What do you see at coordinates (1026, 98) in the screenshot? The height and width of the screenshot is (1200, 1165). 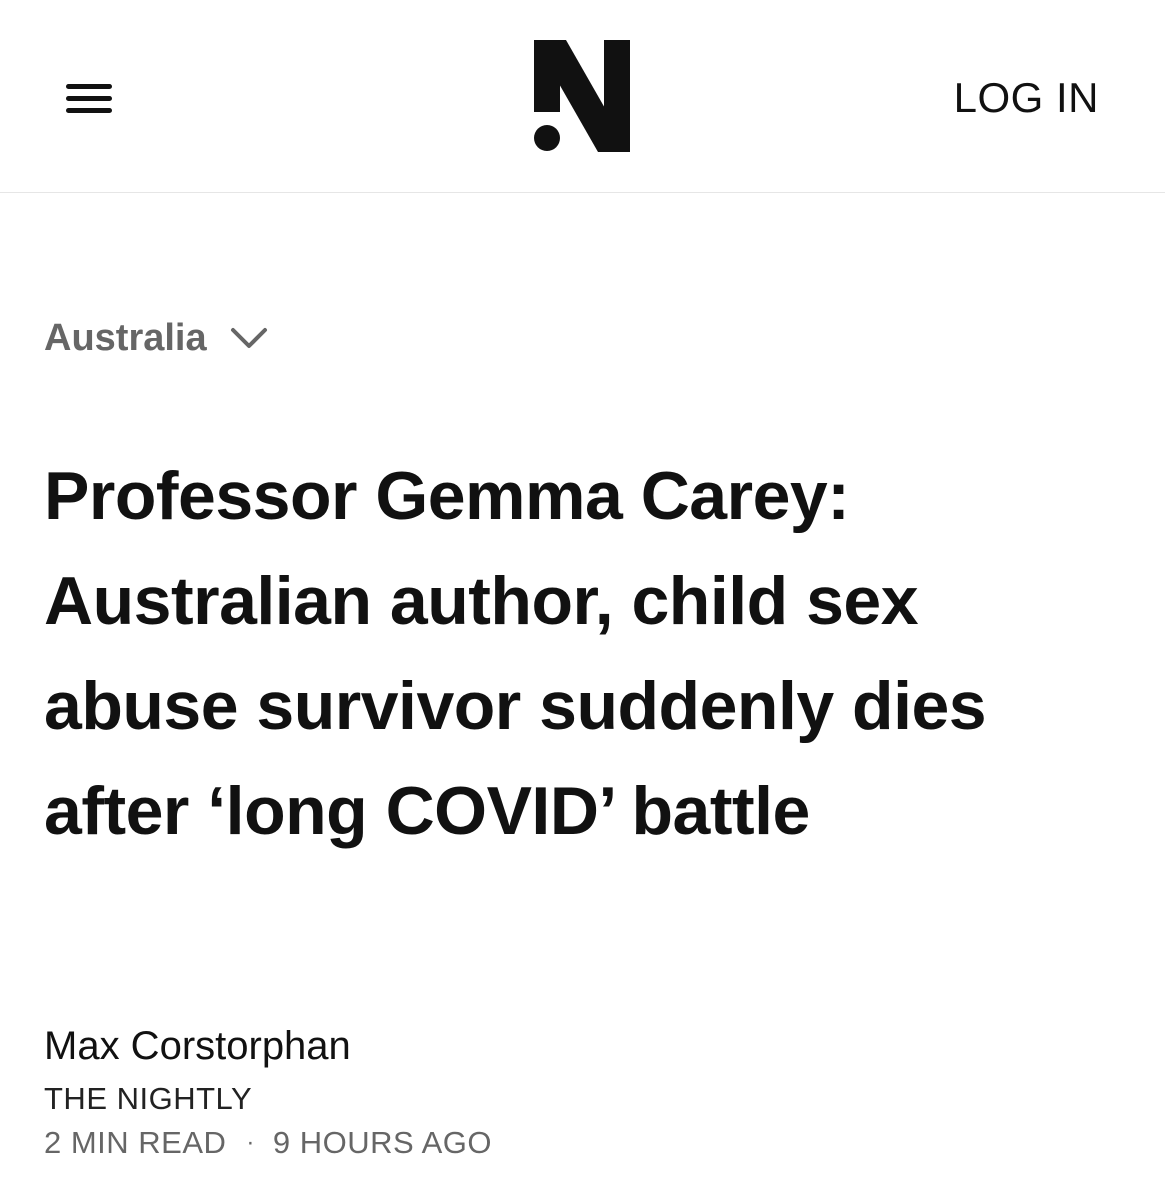 I see `login-link: LOG IN` at bounding box center [1026, 98].